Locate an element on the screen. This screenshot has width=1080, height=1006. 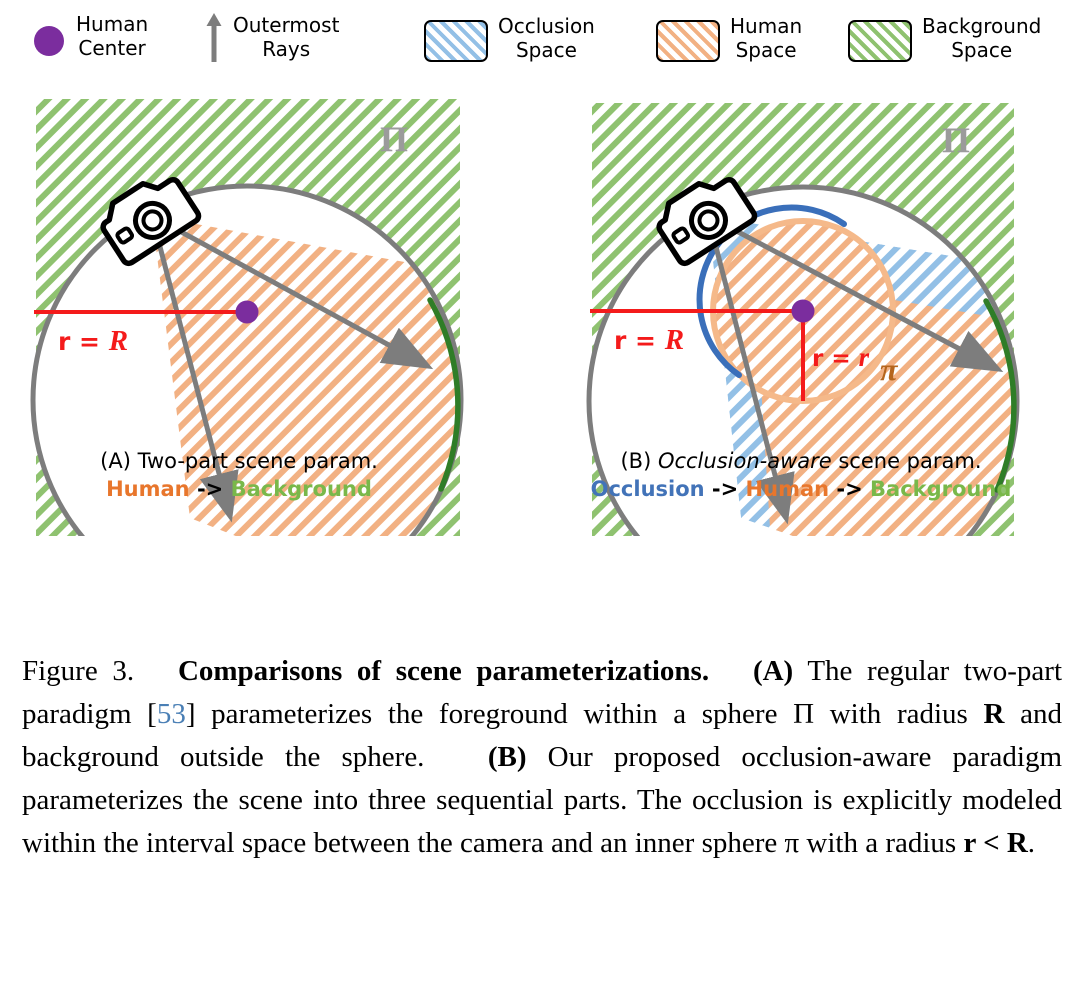
legend-item-human-center: Human Center is located at coordinates (91, 36).